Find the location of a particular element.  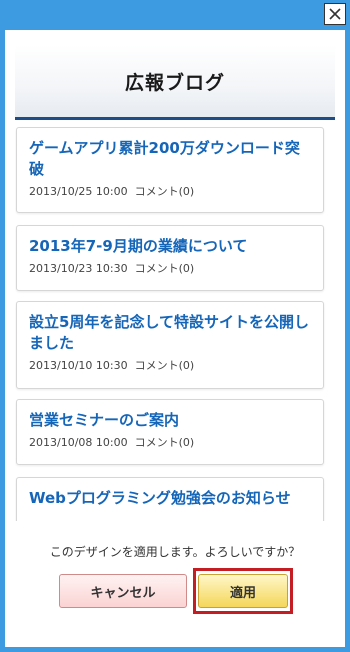

close-icon is located at coordinates (335, 14).